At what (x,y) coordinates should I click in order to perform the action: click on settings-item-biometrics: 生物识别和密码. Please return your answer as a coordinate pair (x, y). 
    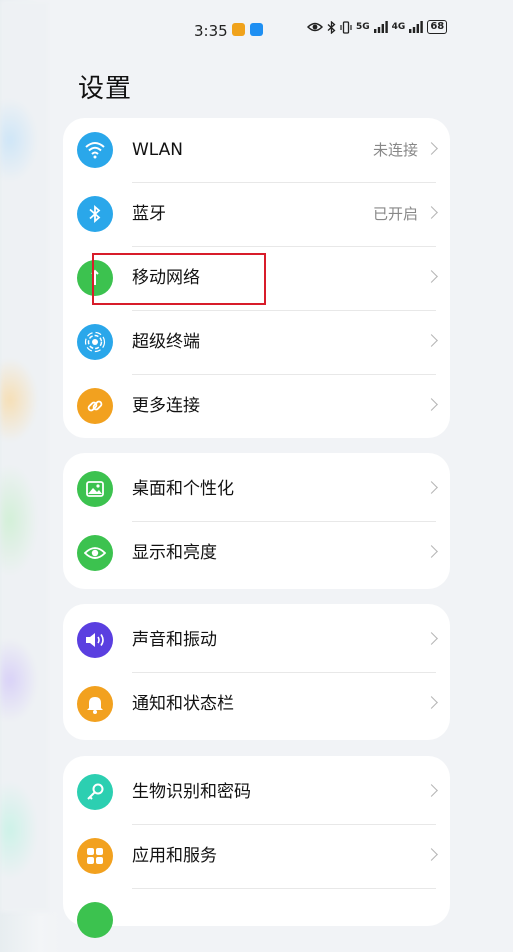
    Looking at the image, I should click on (256, 792).